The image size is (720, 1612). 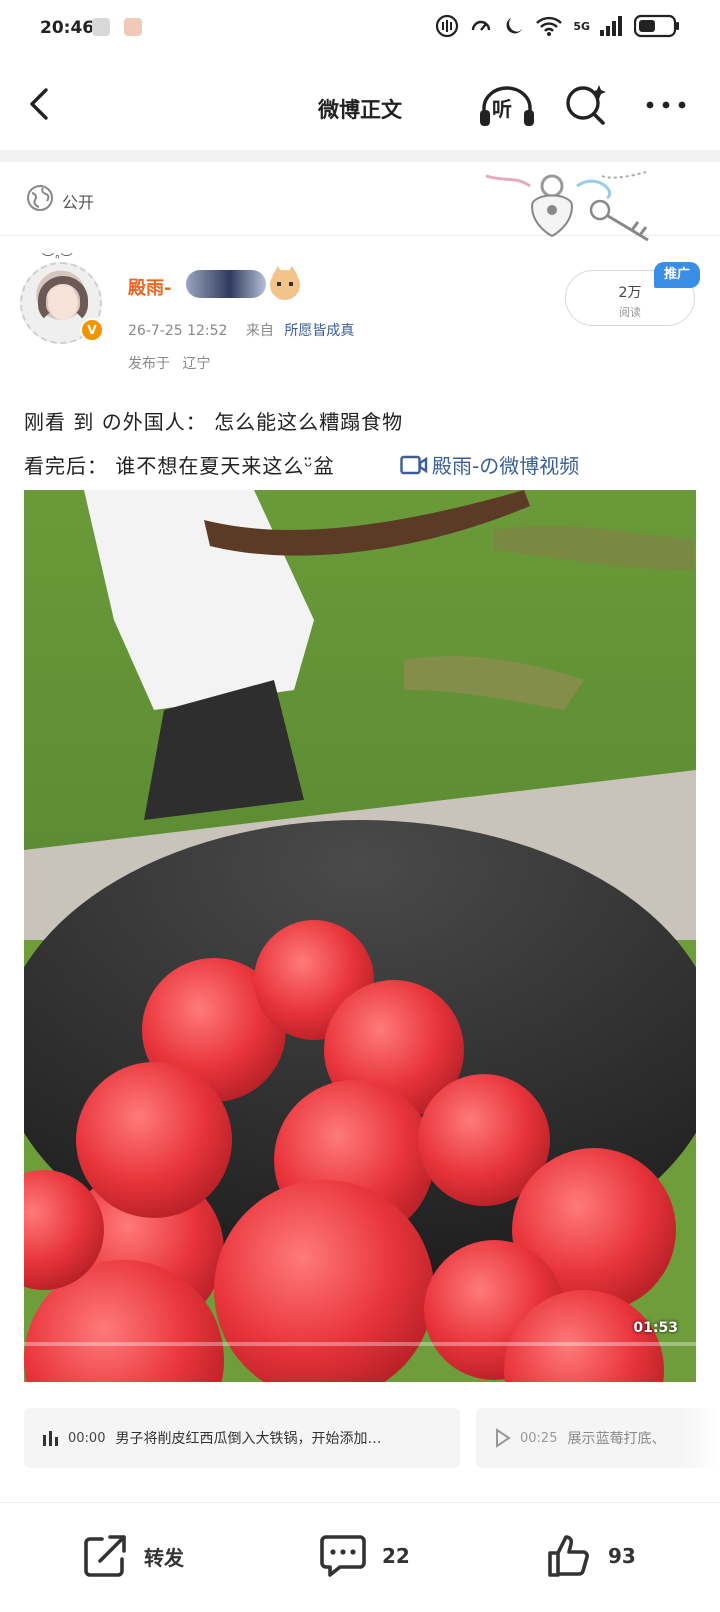 I want to click on thumbs-up-icon, so click(x=568, y=1556).